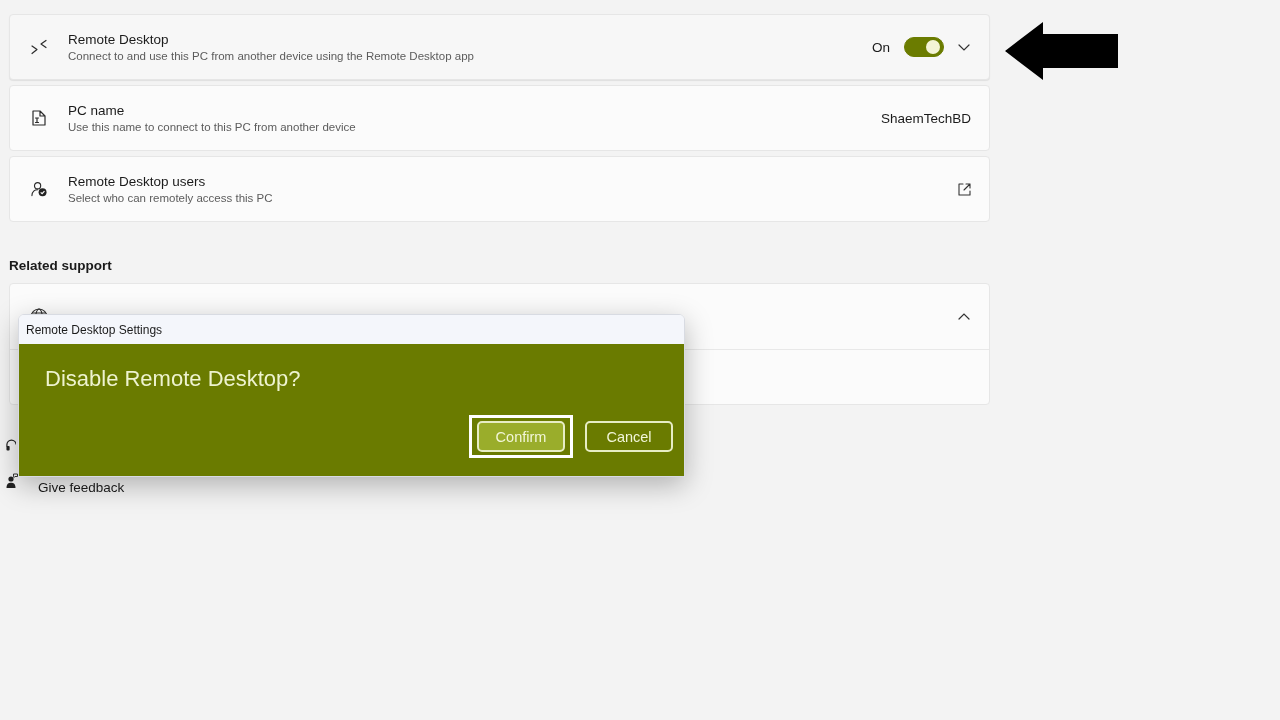 This screenshot has height=720, width=1280. Describe the element at coordinates (924, 47) in the screenshot. I see `toggle-switch` at that location.